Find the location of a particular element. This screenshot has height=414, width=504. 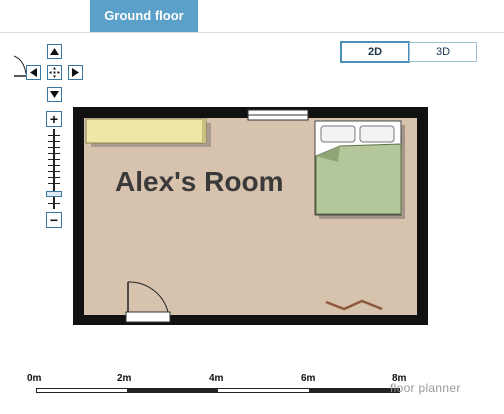

pan-center-button is located at coordinates (54, 72).